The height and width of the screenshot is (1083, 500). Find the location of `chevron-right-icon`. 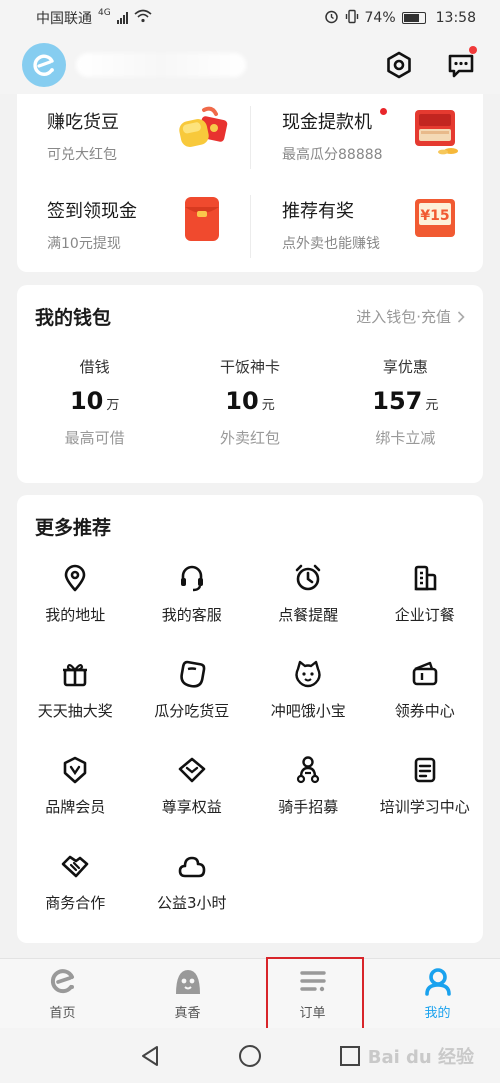

chevron-right-icon is located at coordinates (461, 316).